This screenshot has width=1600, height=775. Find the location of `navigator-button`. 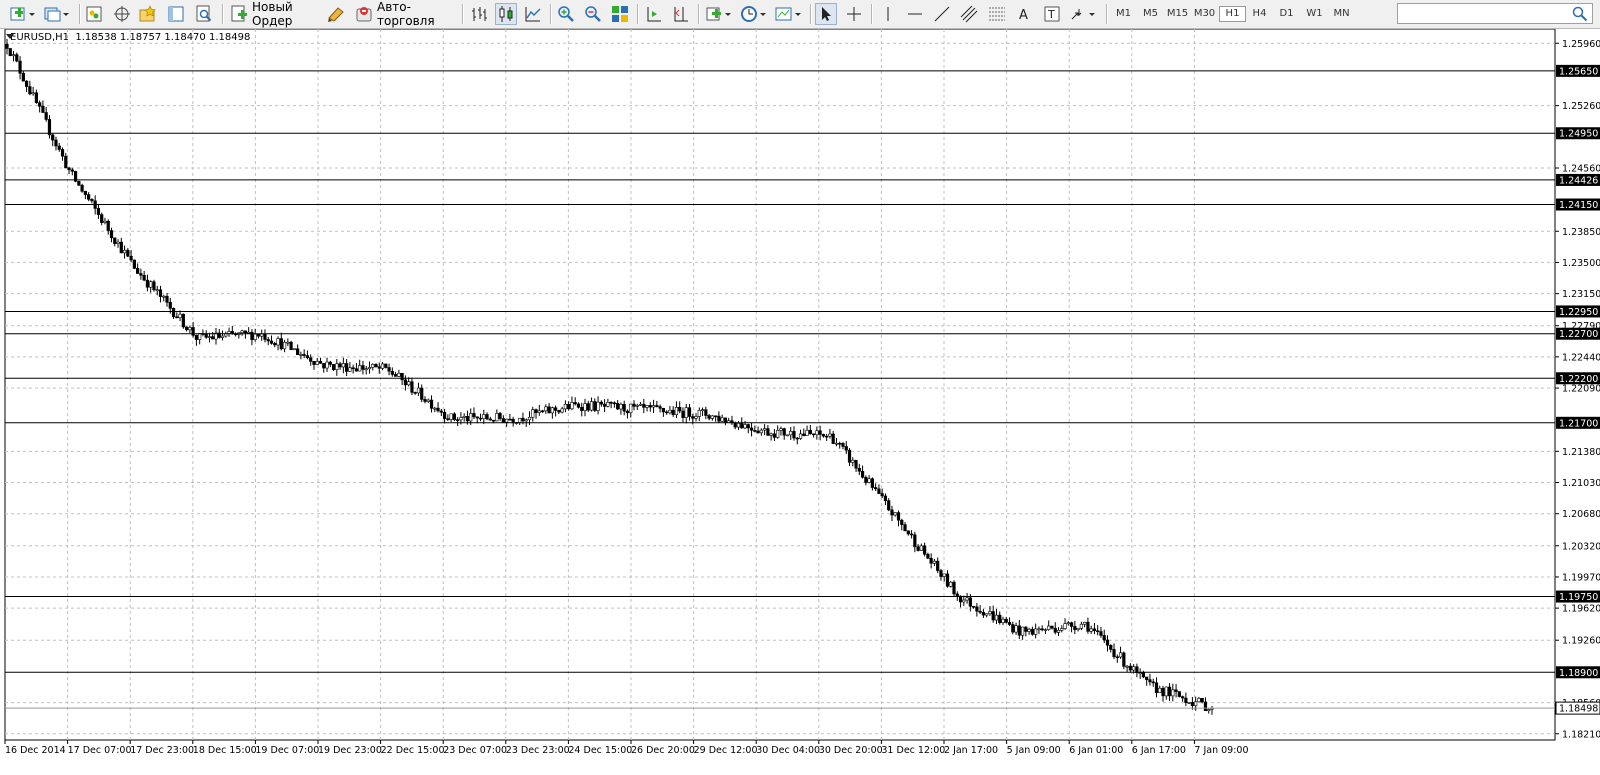

navigator-button is located at coordinates (122, 14).